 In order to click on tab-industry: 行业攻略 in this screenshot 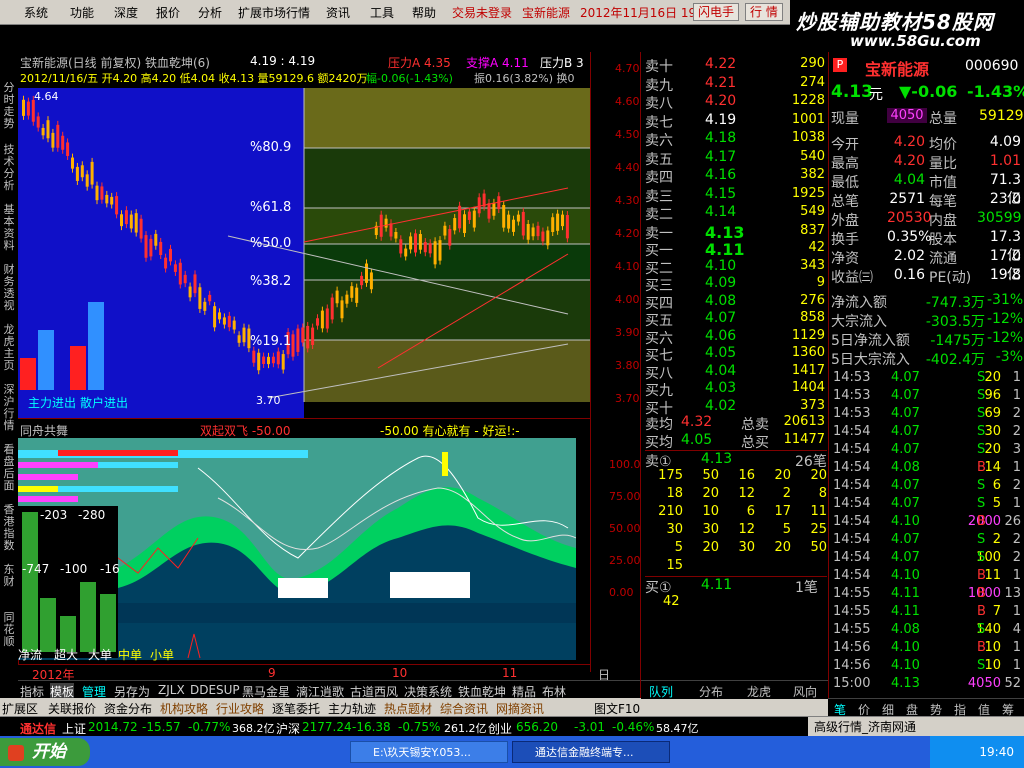, I will do `click(240, 708)`.